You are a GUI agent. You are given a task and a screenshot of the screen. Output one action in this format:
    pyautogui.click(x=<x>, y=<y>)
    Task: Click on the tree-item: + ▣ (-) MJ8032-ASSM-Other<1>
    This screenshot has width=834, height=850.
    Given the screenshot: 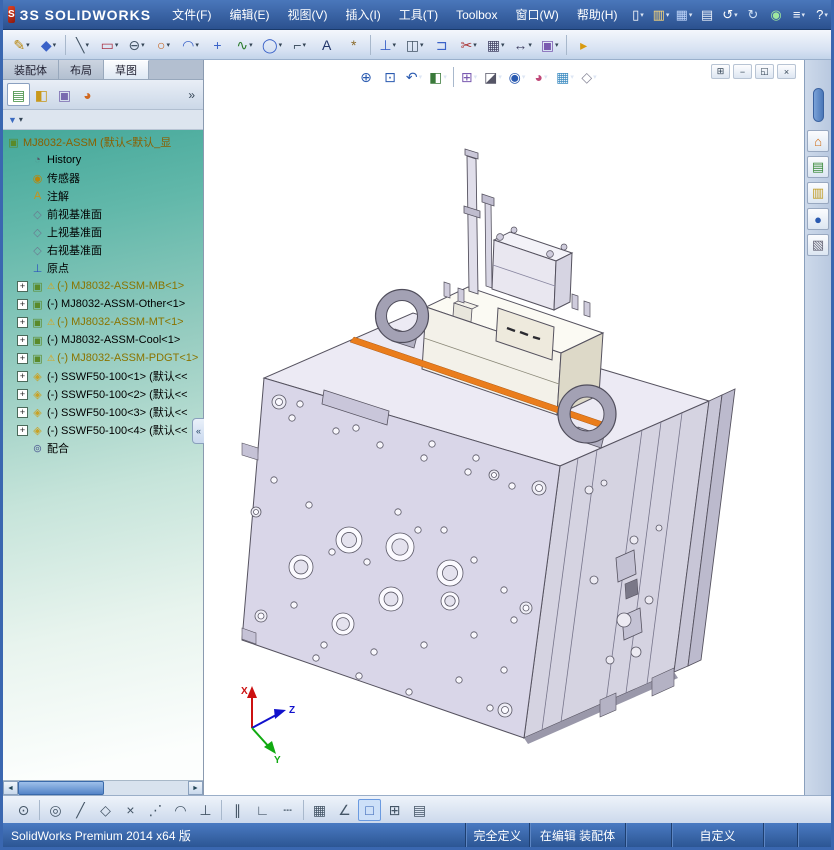 What is the action you would take?
    pyautogui.click(x=103, y=304)
    